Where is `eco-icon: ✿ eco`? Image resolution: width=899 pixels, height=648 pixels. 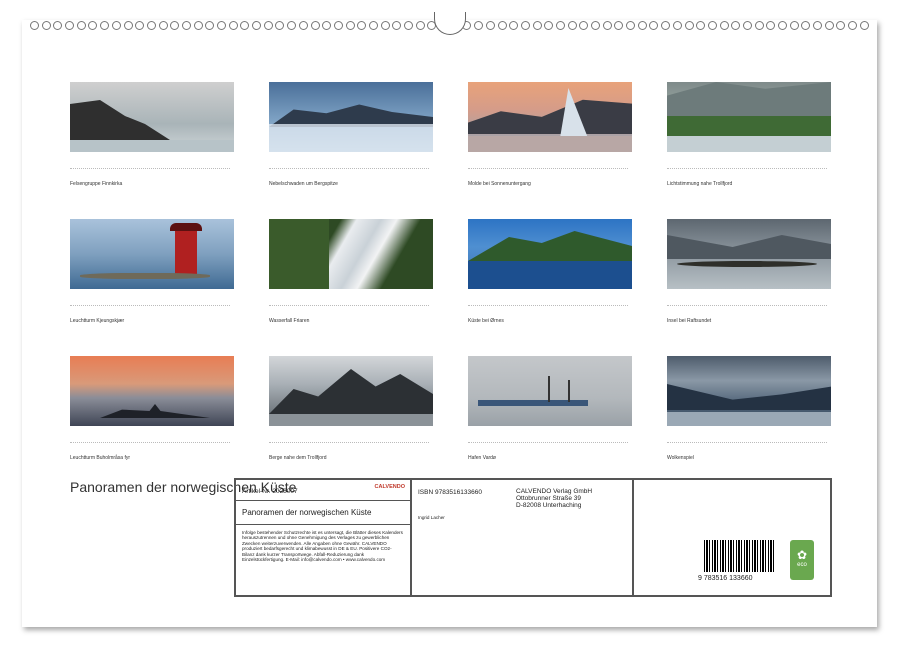 eco-icon: ✿ eco is located at coordinates (802, 560).